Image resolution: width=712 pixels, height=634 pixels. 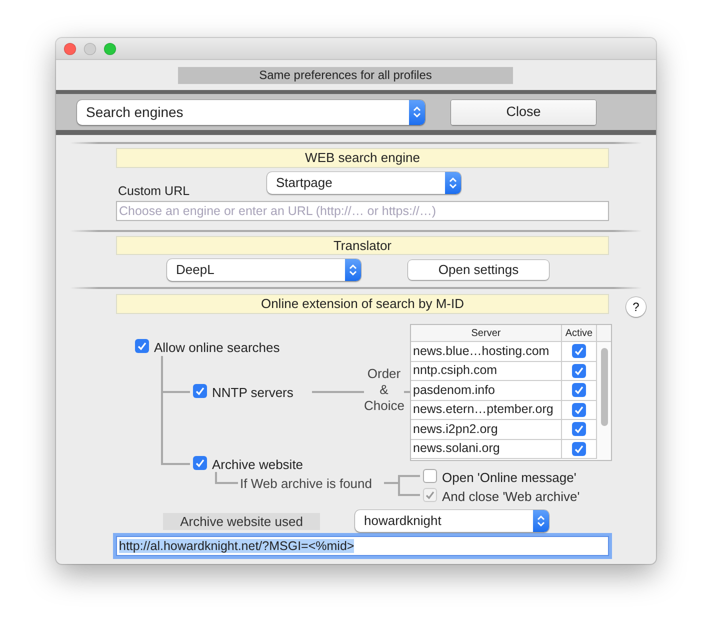 What do you see at coordinates (486, 371) in the screenshot?
I see `table-cell: nntp.csiph.com` at bounding box center [486, 371].